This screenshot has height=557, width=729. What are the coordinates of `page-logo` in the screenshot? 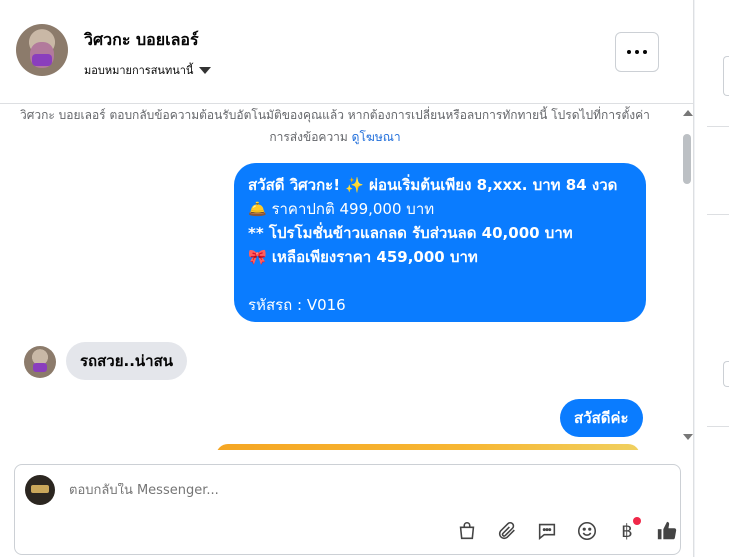 It's located at (40, 489).